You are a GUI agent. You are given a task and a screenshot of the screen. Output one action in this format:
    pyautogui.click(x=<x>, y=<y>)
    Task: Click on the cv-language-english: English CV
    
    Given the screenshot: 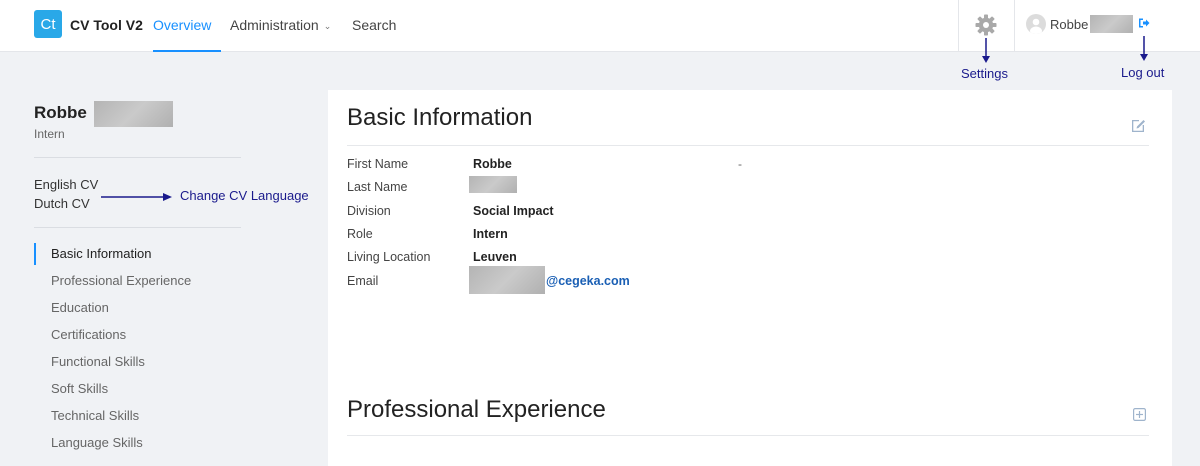 What is the action you would take?
    pyautogui.click(x=66, y=184)
    